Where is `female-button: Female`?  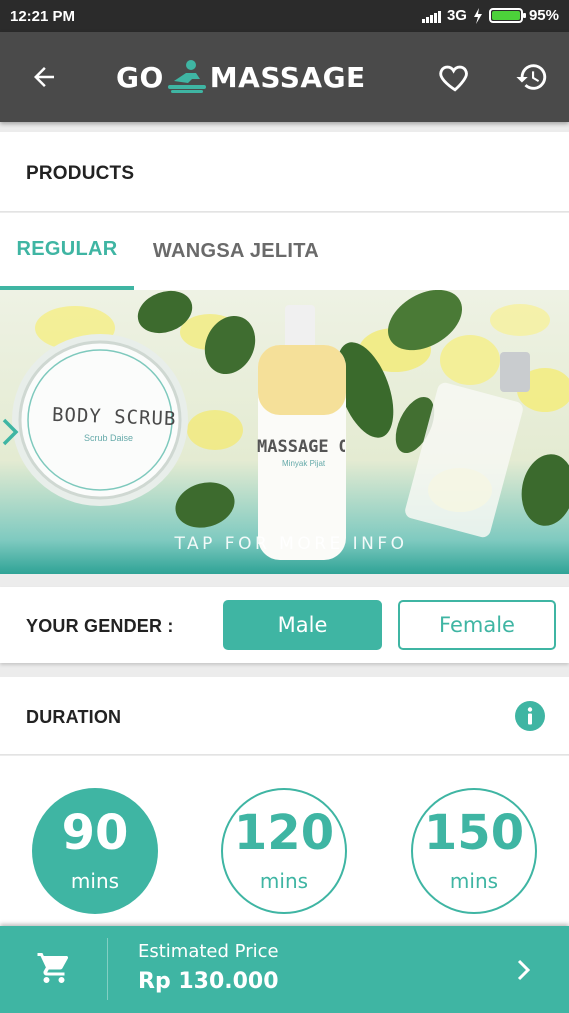 female-button: Female is located at coordinates (477, 625).